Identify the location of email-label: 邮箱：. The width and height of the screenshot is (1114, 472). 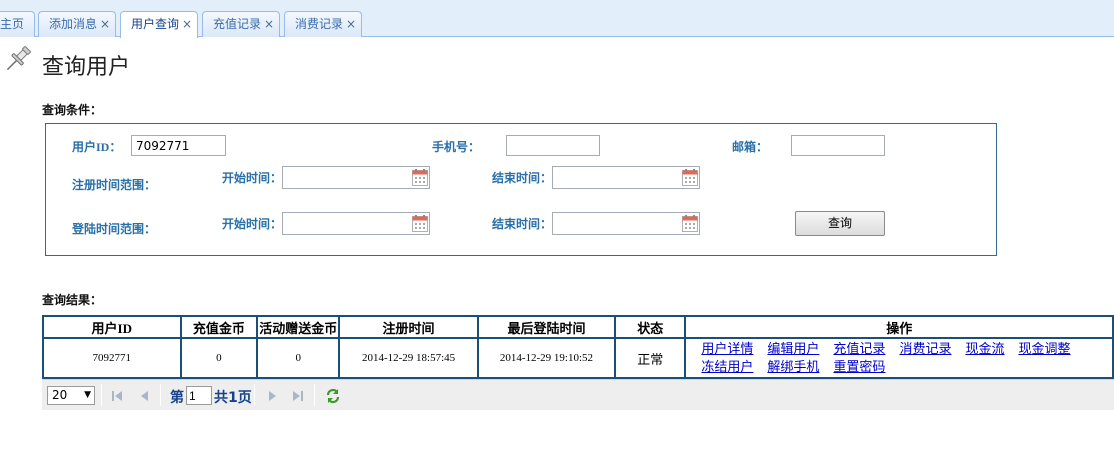
(750, 147).